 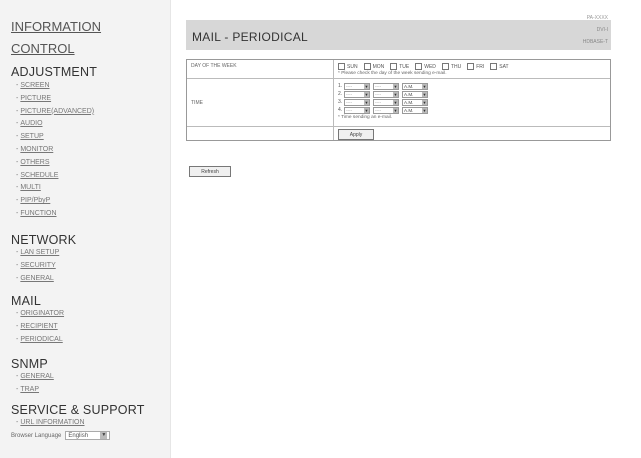 What do you see at coordinates (26, 301) in the screenshot?
I see `section-title-mail: MAIL` at bounding box center [26, 301].